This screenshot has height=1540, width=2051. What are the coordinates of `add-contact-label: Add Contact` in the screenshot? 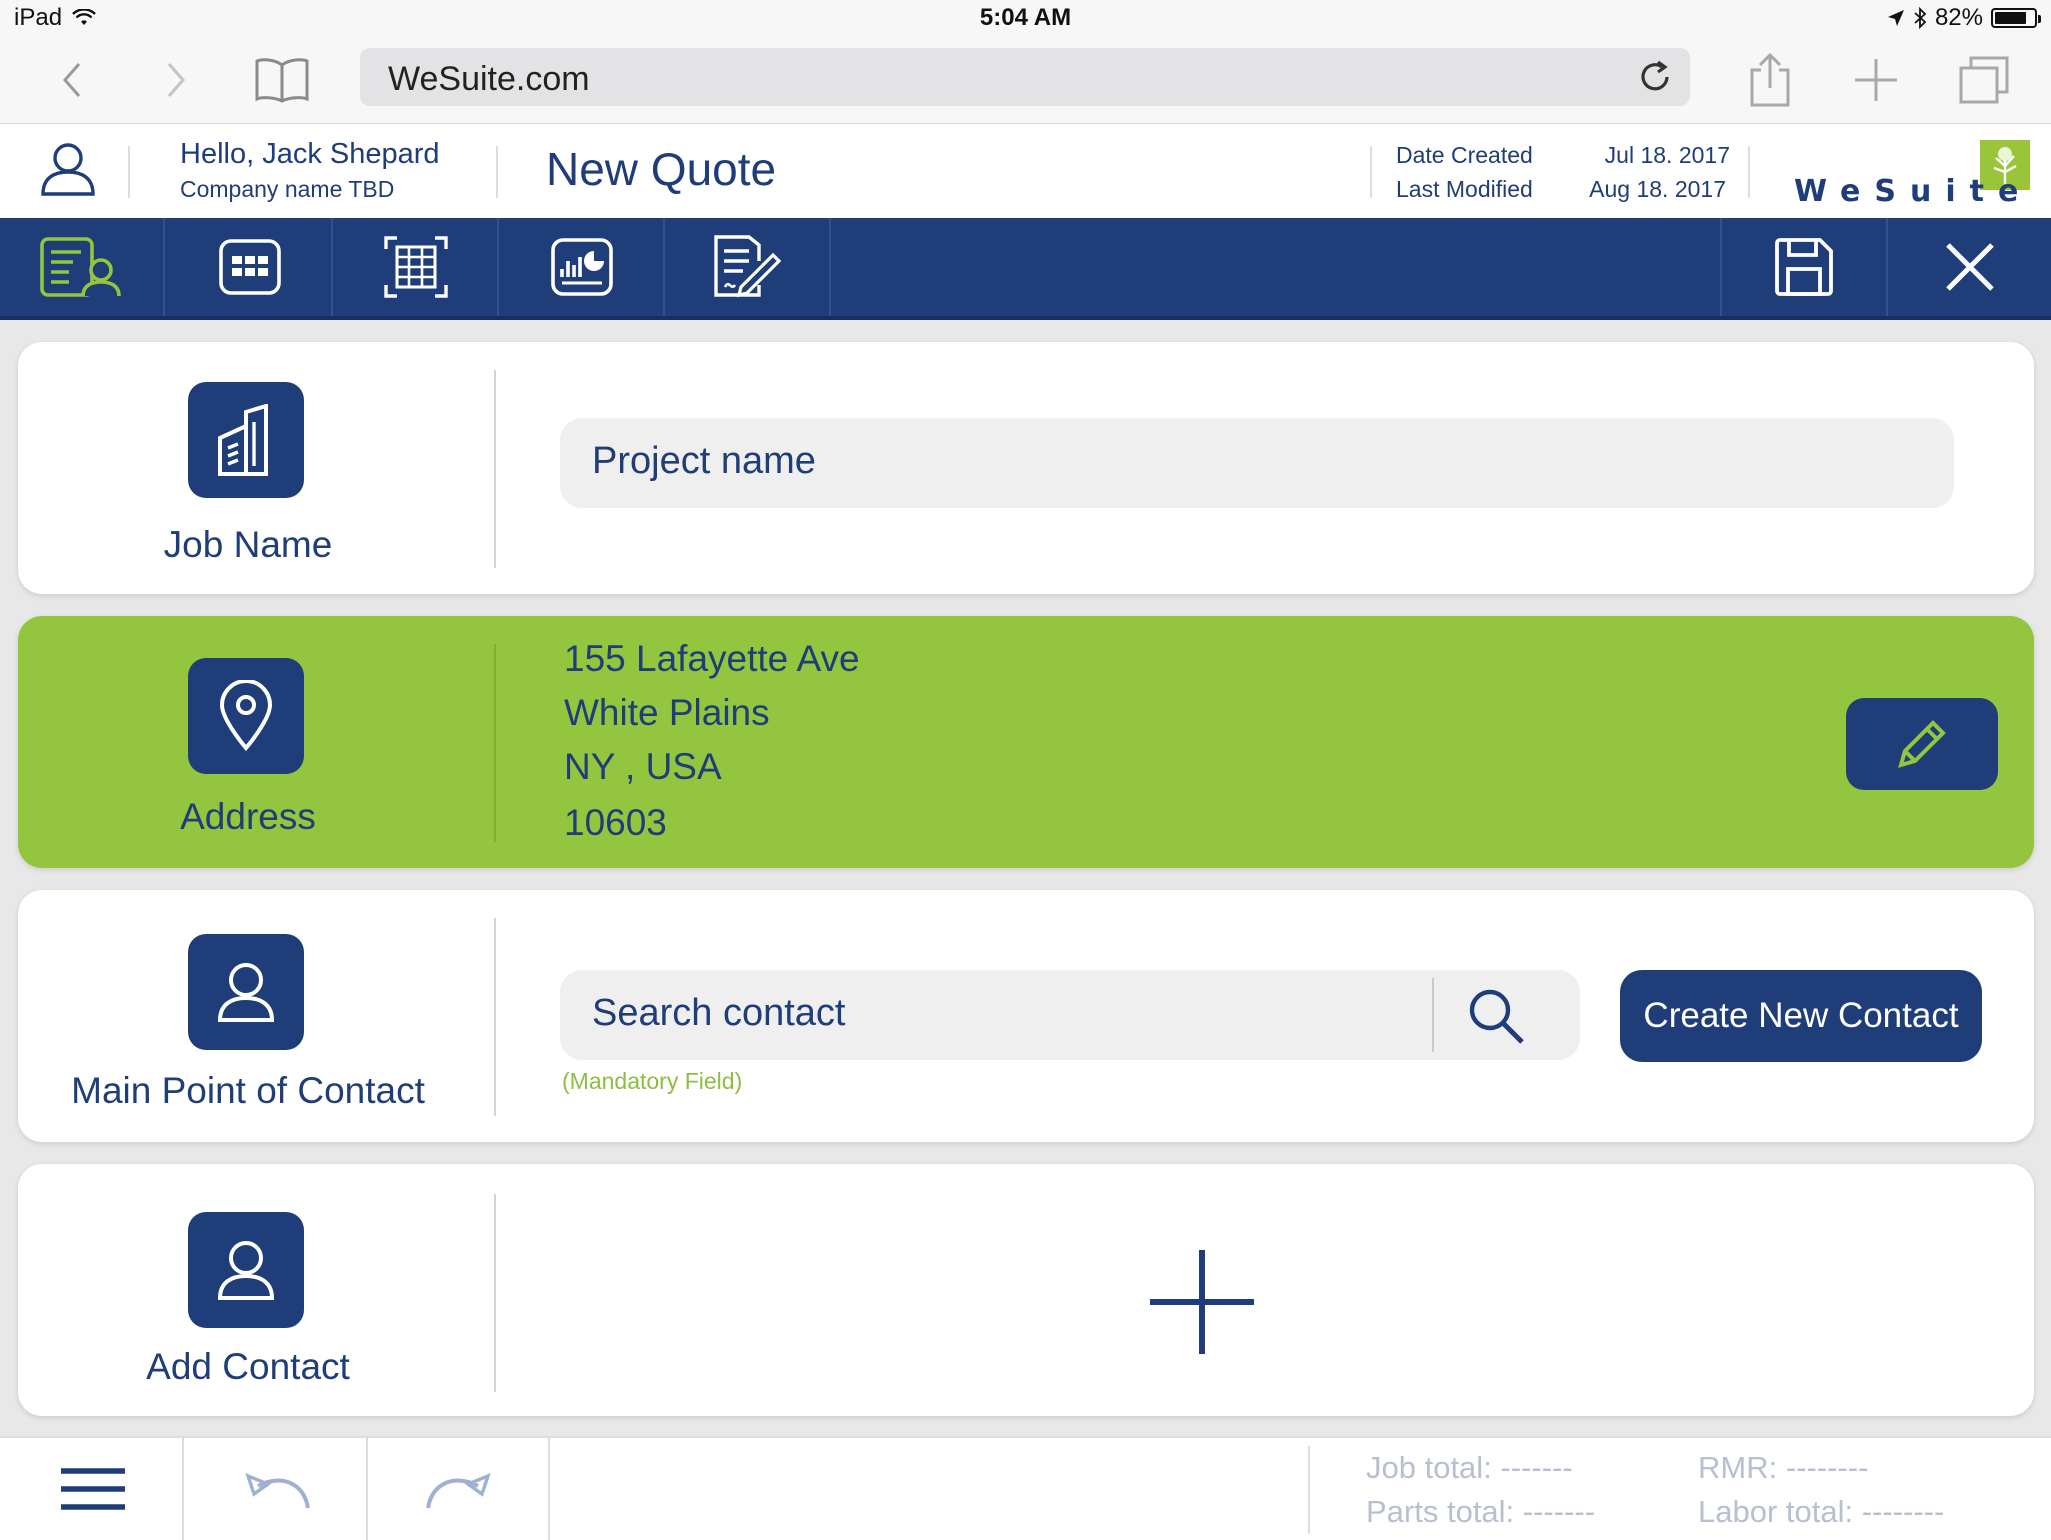 It's located at (248, 1366).